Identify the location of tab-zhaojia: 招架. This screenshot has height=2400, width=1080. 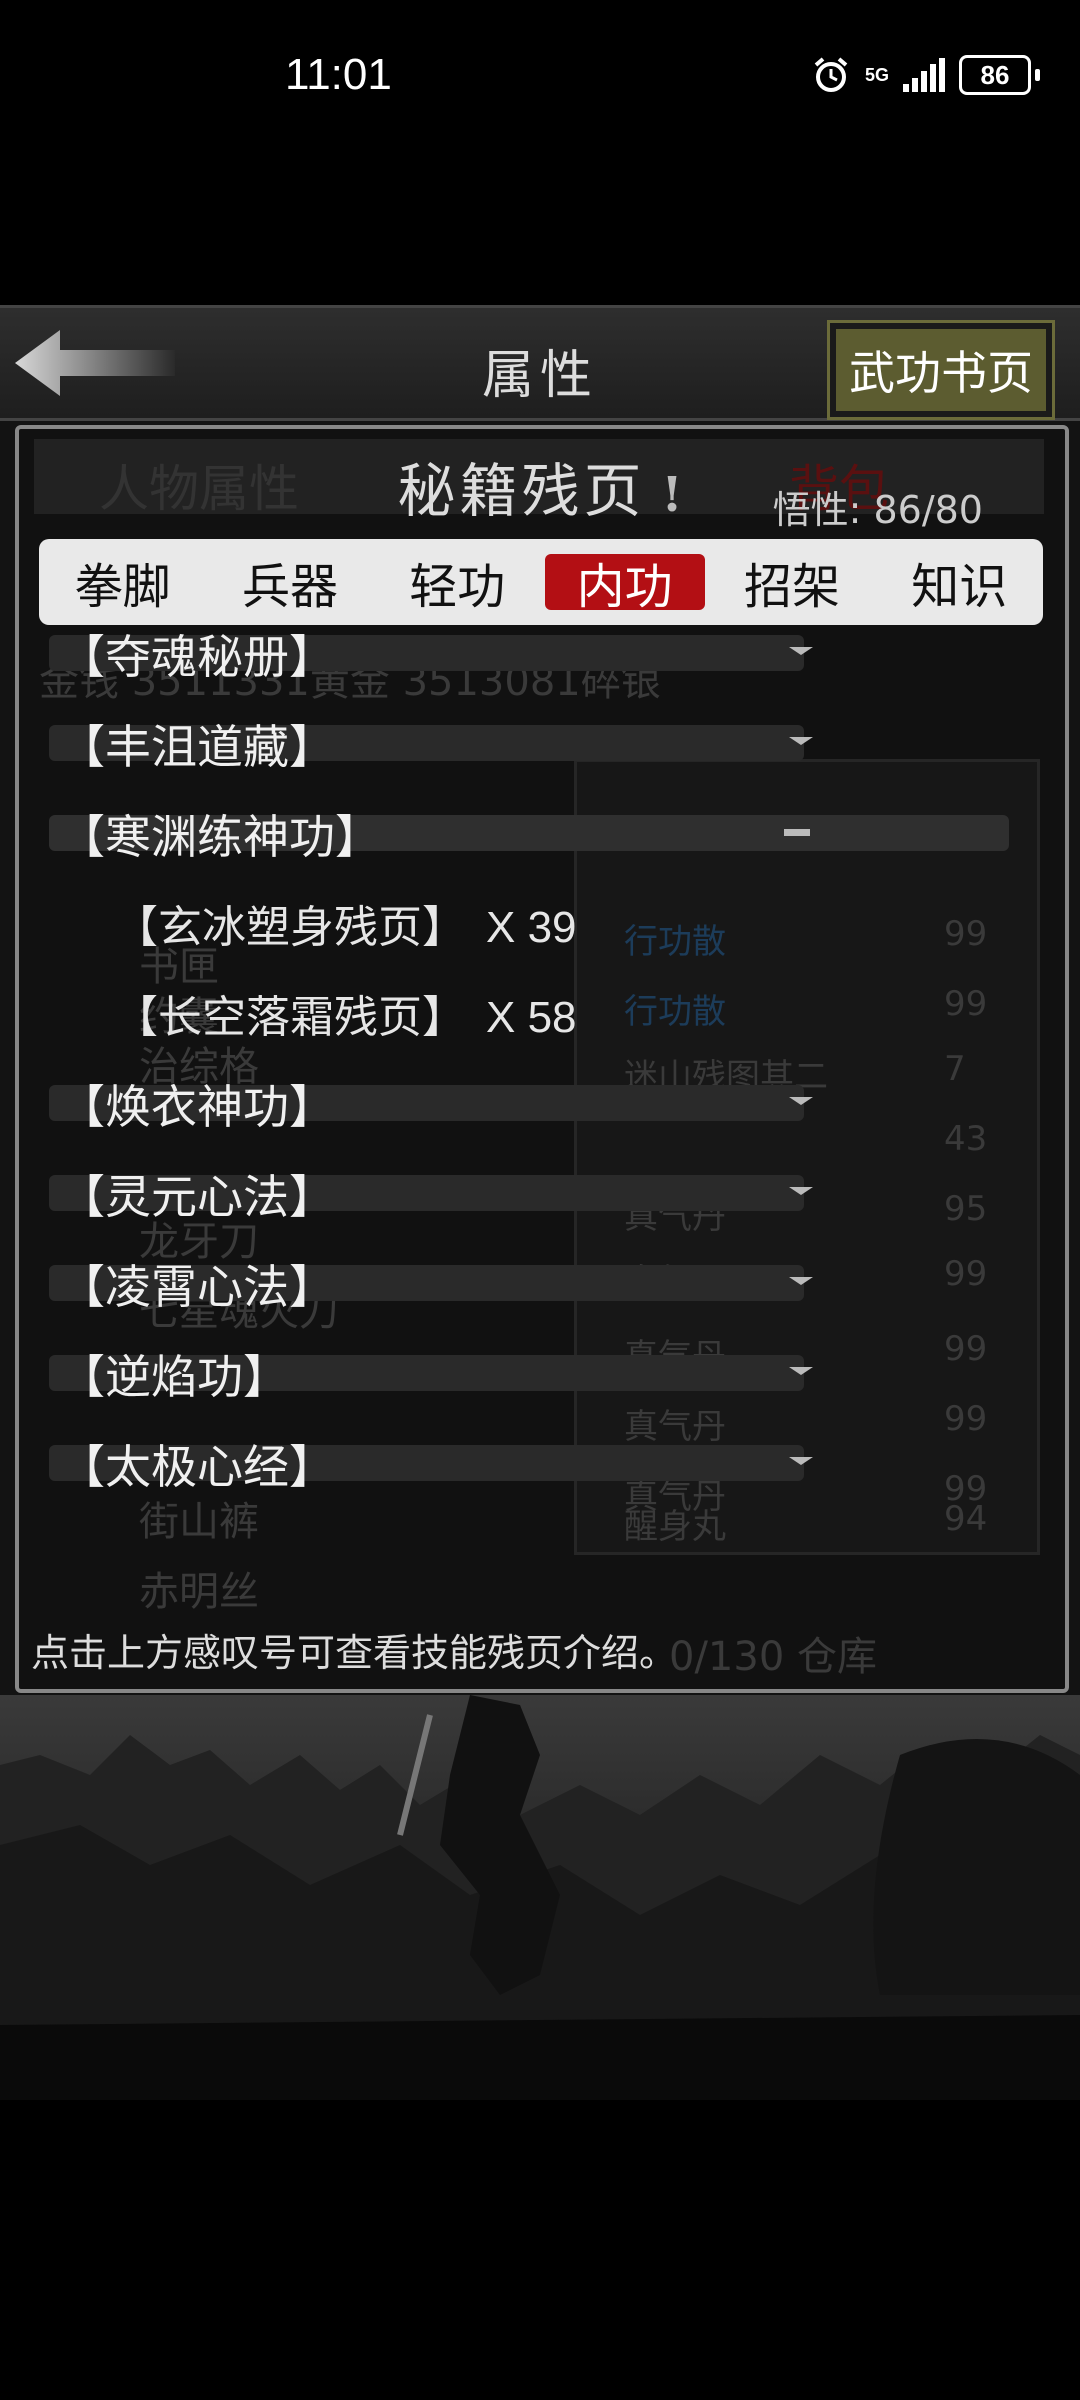
(792, 584).